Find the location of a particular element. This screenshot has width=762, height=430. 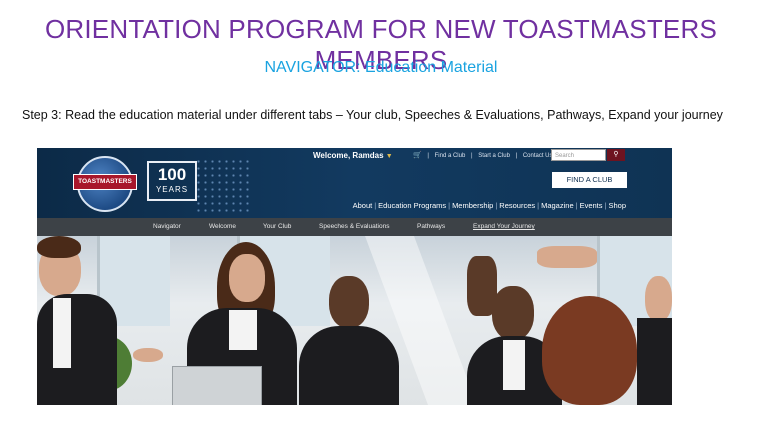

sparkle-decoration is located at coordinates (223, 185).